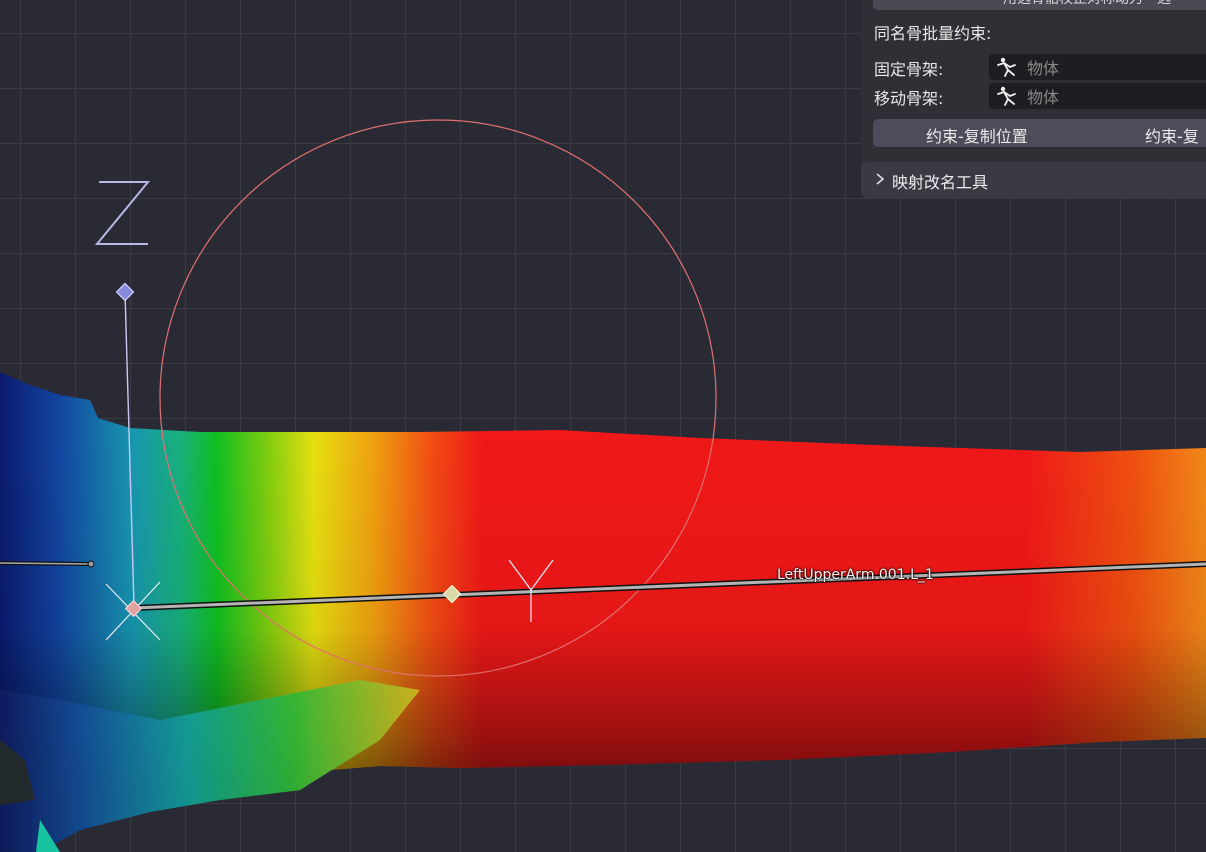 The image size is (1206, 852). What do you see at coordinates (1097, 96) in the screenshot?
I see `moving-armature-field: 物体` at bounding box center [1097, 96].